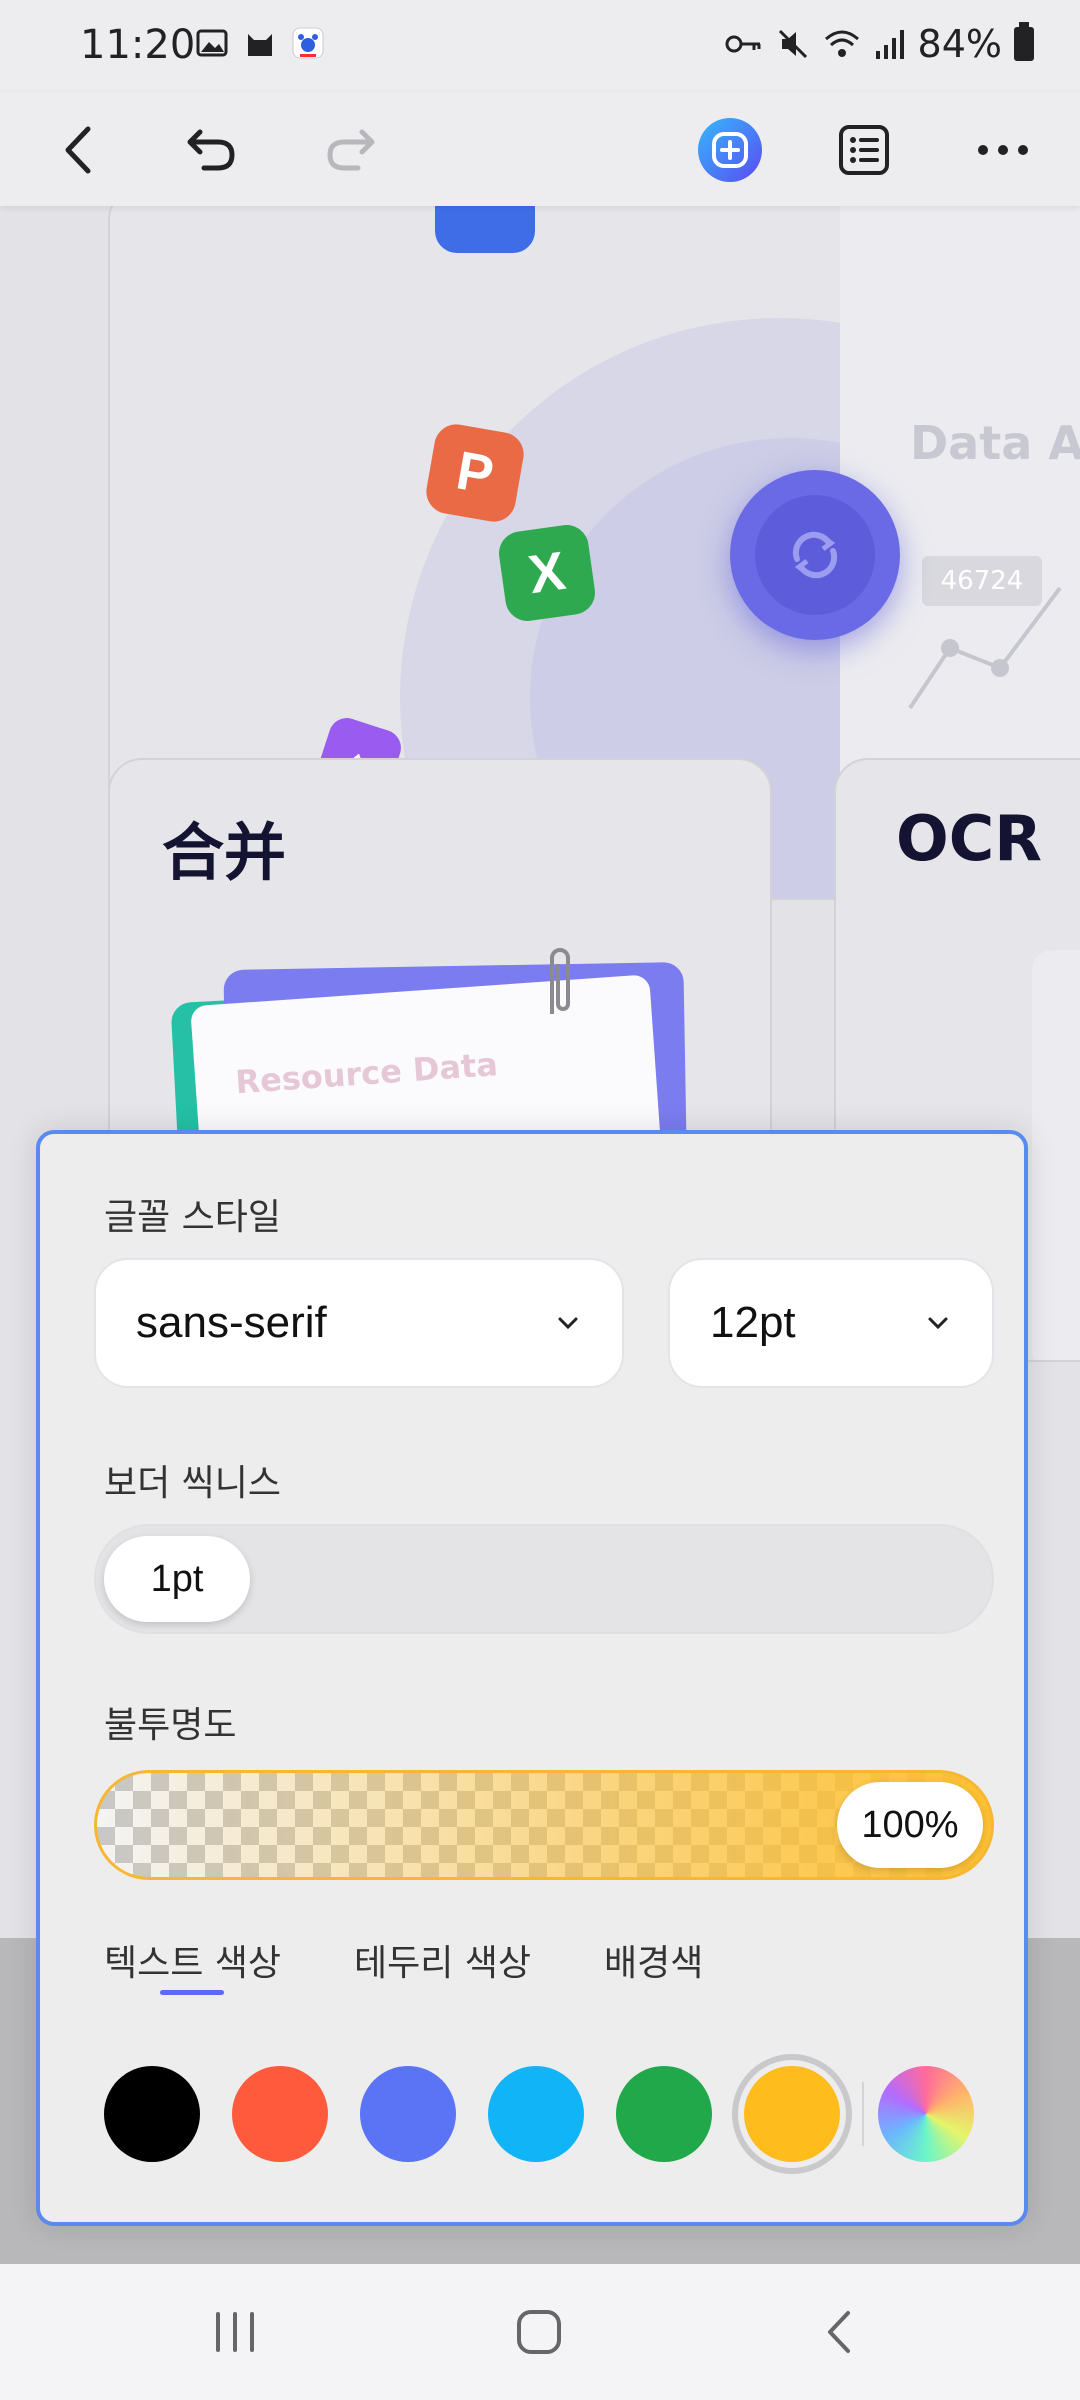 Image resolution: width=1080 pixels, height=2400 pixels. What do you see at coordinates (995, 443) in the screenshot?
I see `data-analysis-title: Data Ar` at bounding box center [995, 443].